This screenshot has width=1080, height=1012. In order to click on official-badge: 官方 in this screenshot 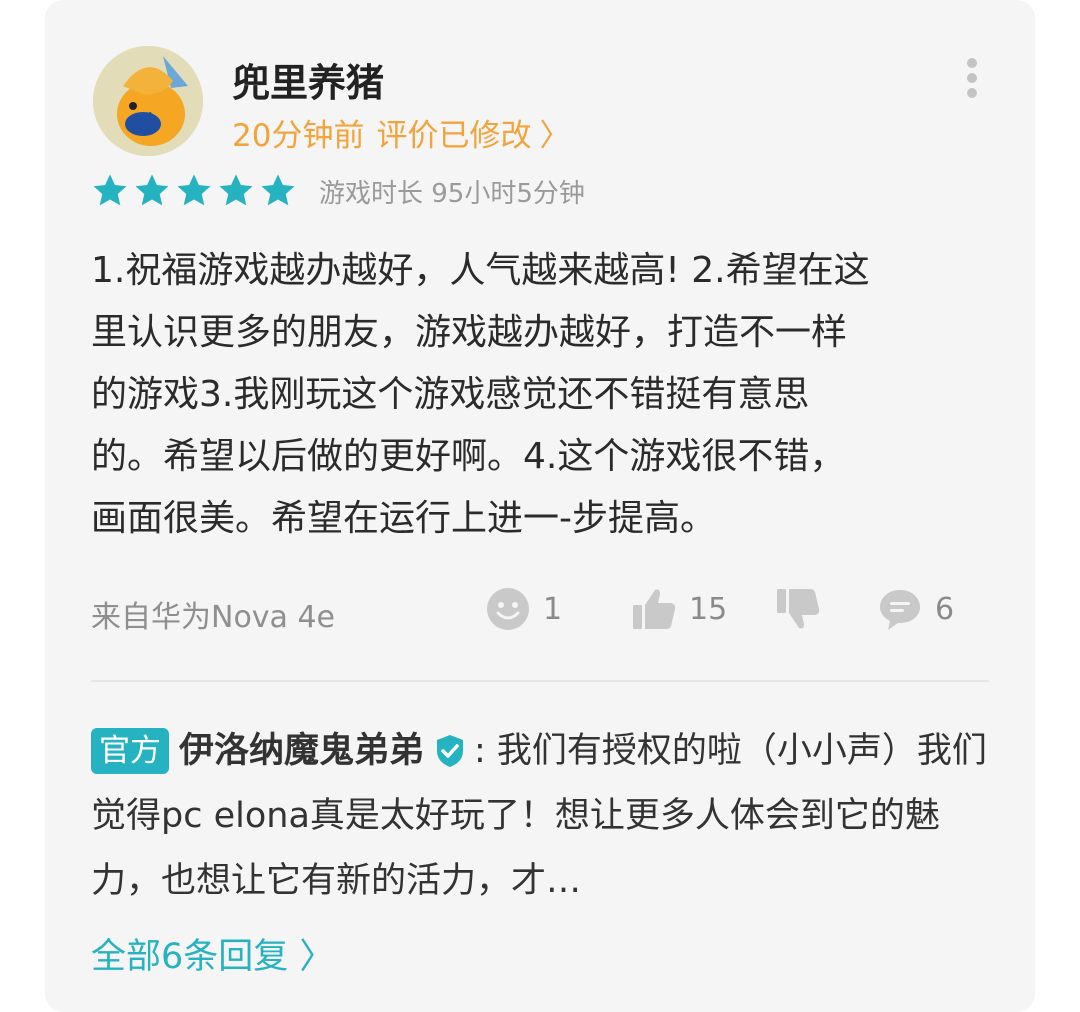, I will do `click(130, 751)`.